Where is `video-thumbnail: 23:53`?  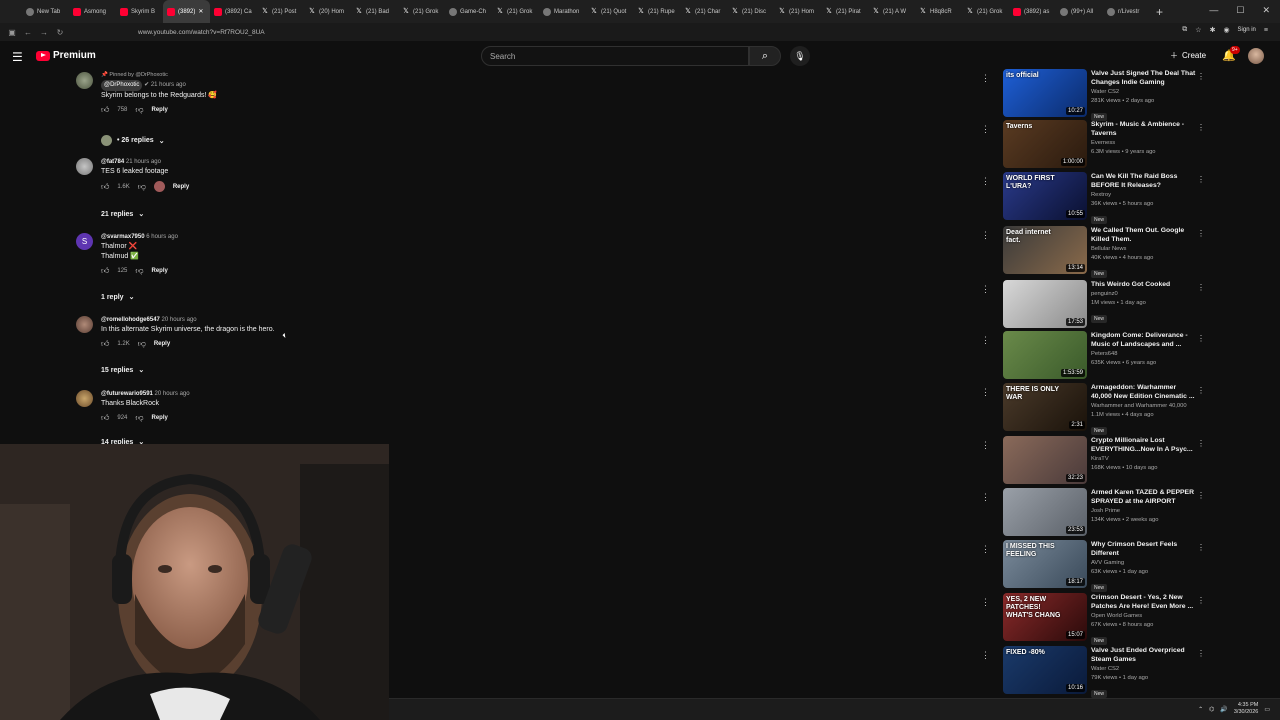 video-thumbnail: 23:53 is located at coordinates (1045, 512).